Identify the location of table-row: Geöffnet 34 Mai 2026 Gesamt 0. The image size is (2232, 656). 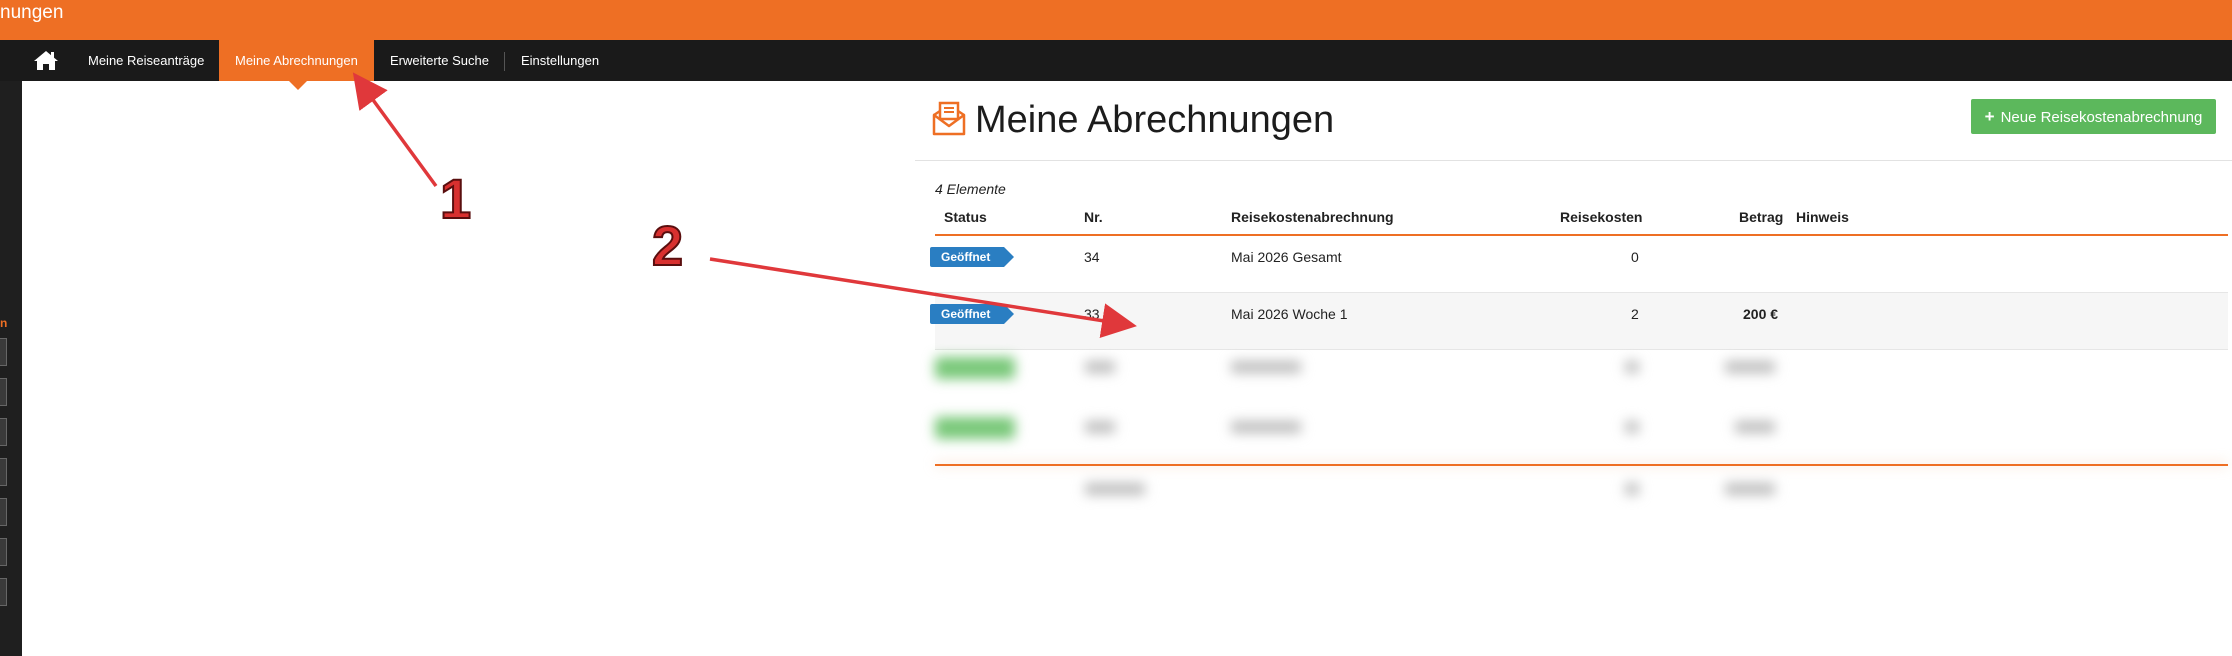
(1579, 264).